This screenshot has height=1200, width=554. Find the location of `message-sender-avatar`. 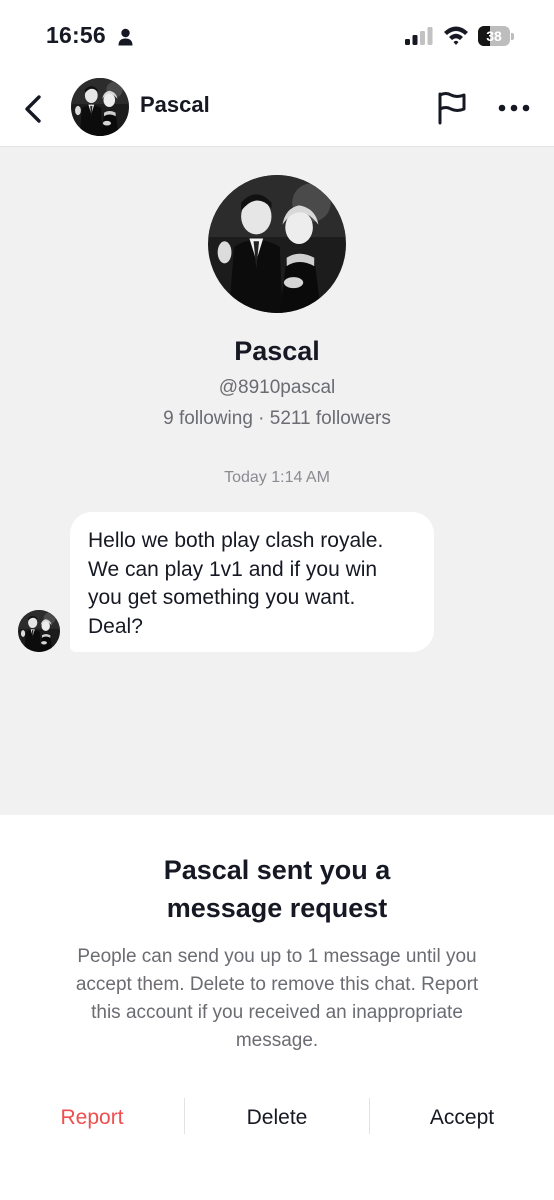

message-sender-avatar is located at coordinates (39, 631).